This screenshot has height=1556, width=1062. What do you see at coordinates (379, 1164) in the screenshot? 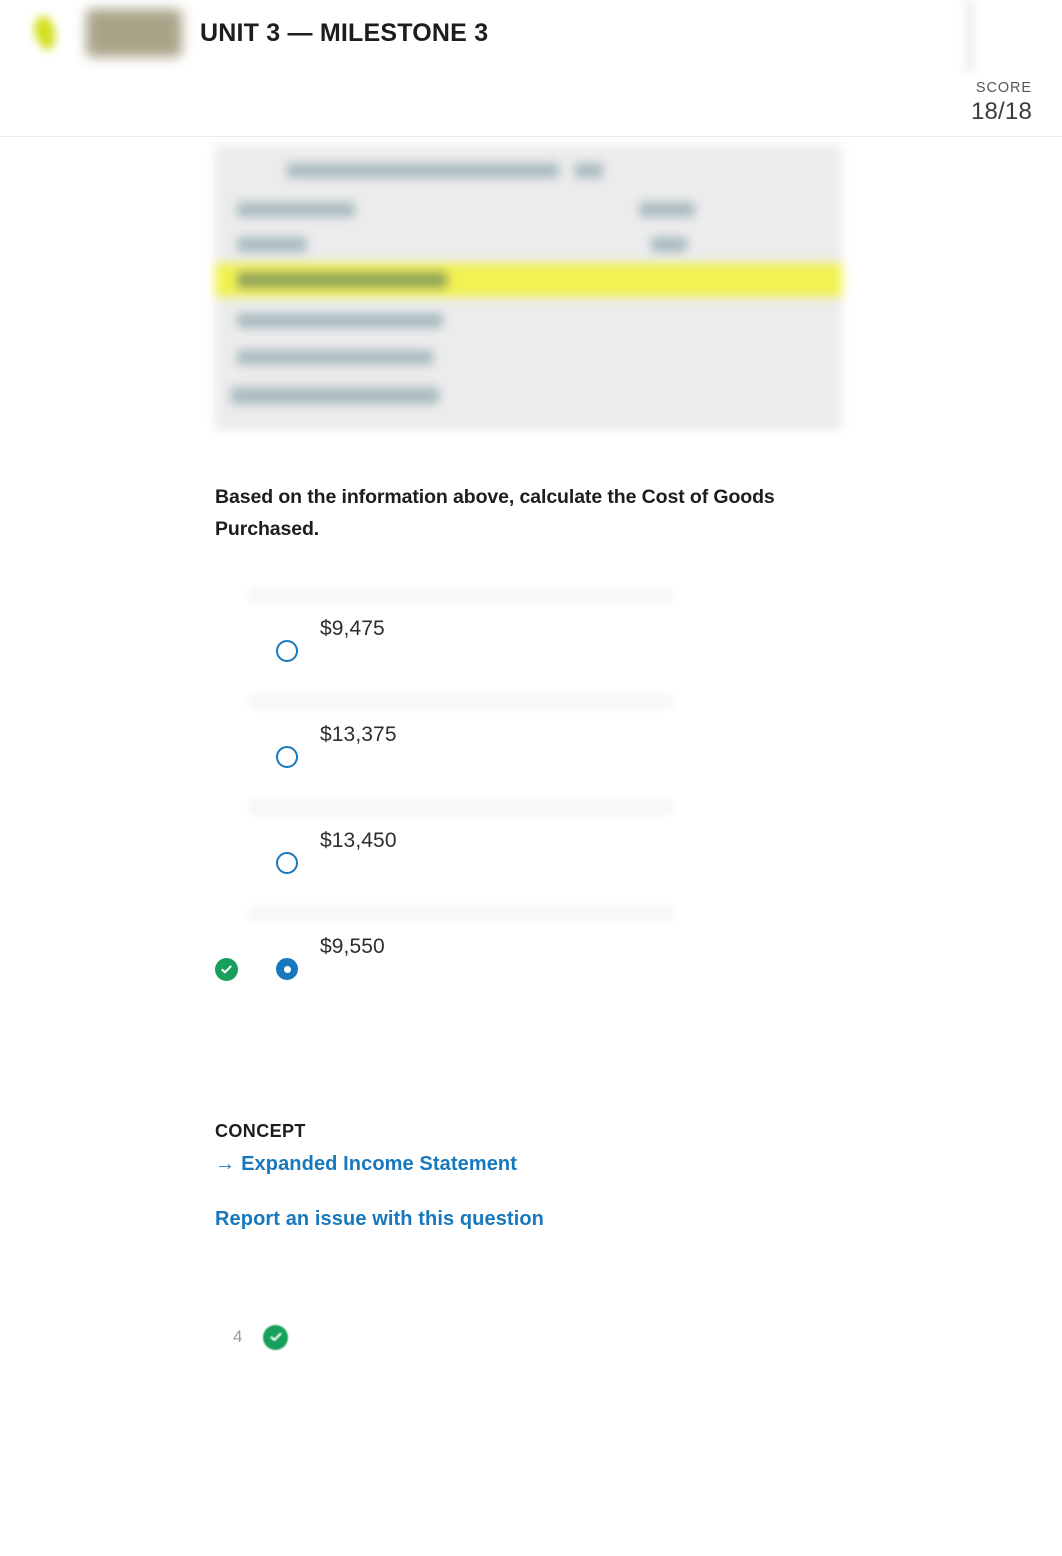
I see `concept-link-label: Expanded Income Statement` at bounding box center [379, 1164].